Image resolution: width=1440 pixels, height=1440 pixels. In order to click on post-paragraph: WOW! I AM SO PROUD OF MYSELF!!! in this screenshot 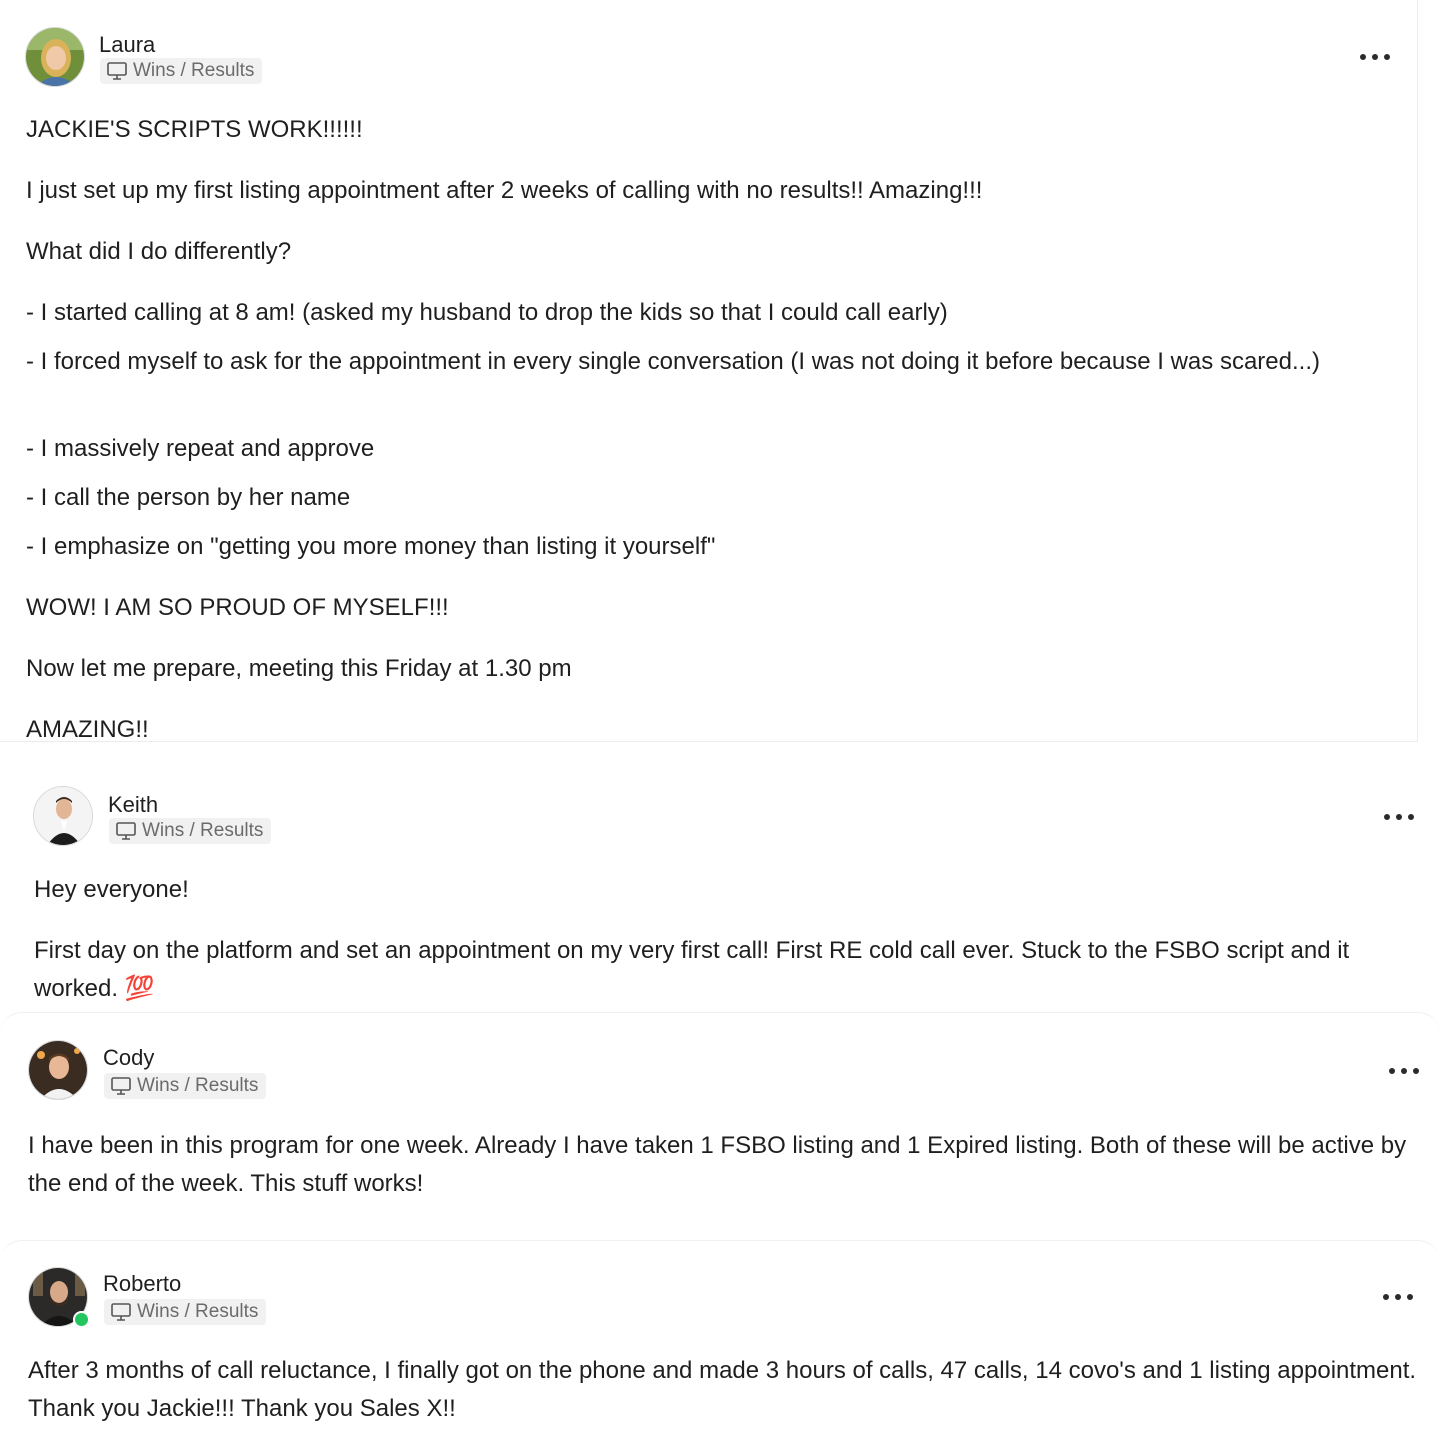, I will do `click(237, 607)`.